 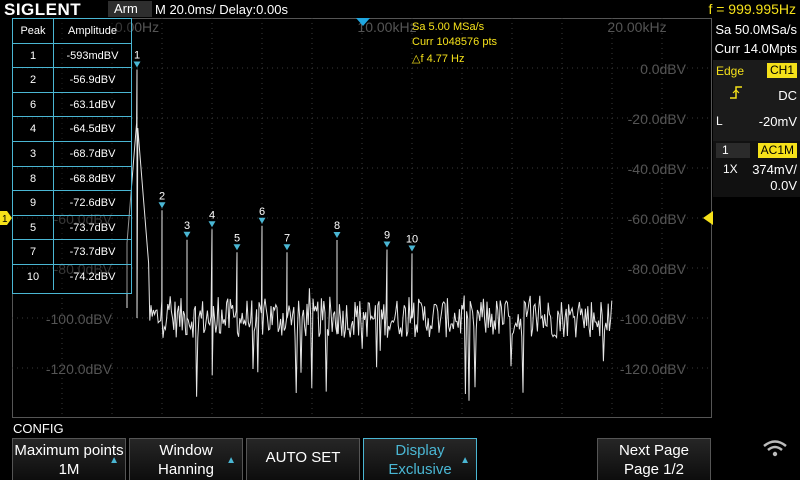 I want to click on wifi-icon, so click(x=775, y=448).